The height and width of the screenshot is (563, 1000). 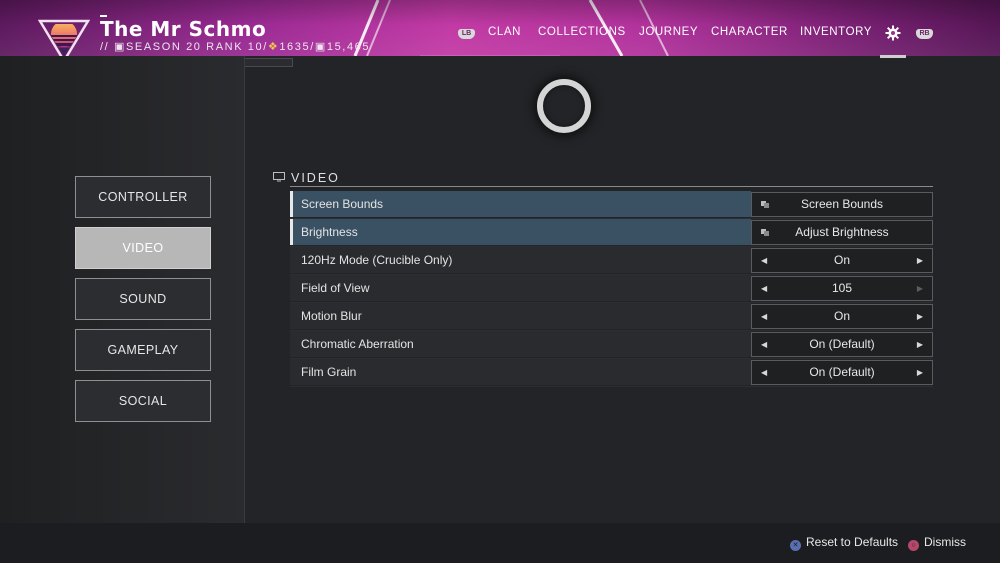 I want to click on section-title: VIDEO, so click(x=315, y=178).